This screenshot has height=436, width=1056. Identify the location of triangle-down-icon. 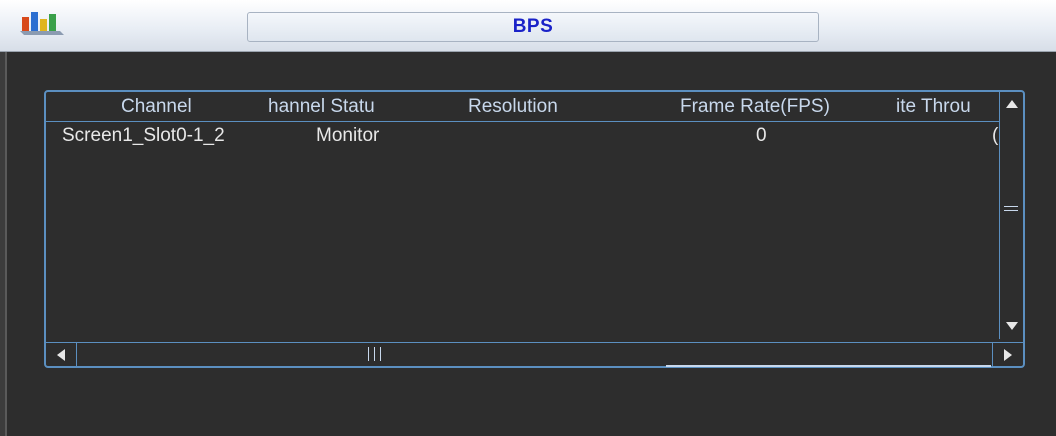
(1011, 326).